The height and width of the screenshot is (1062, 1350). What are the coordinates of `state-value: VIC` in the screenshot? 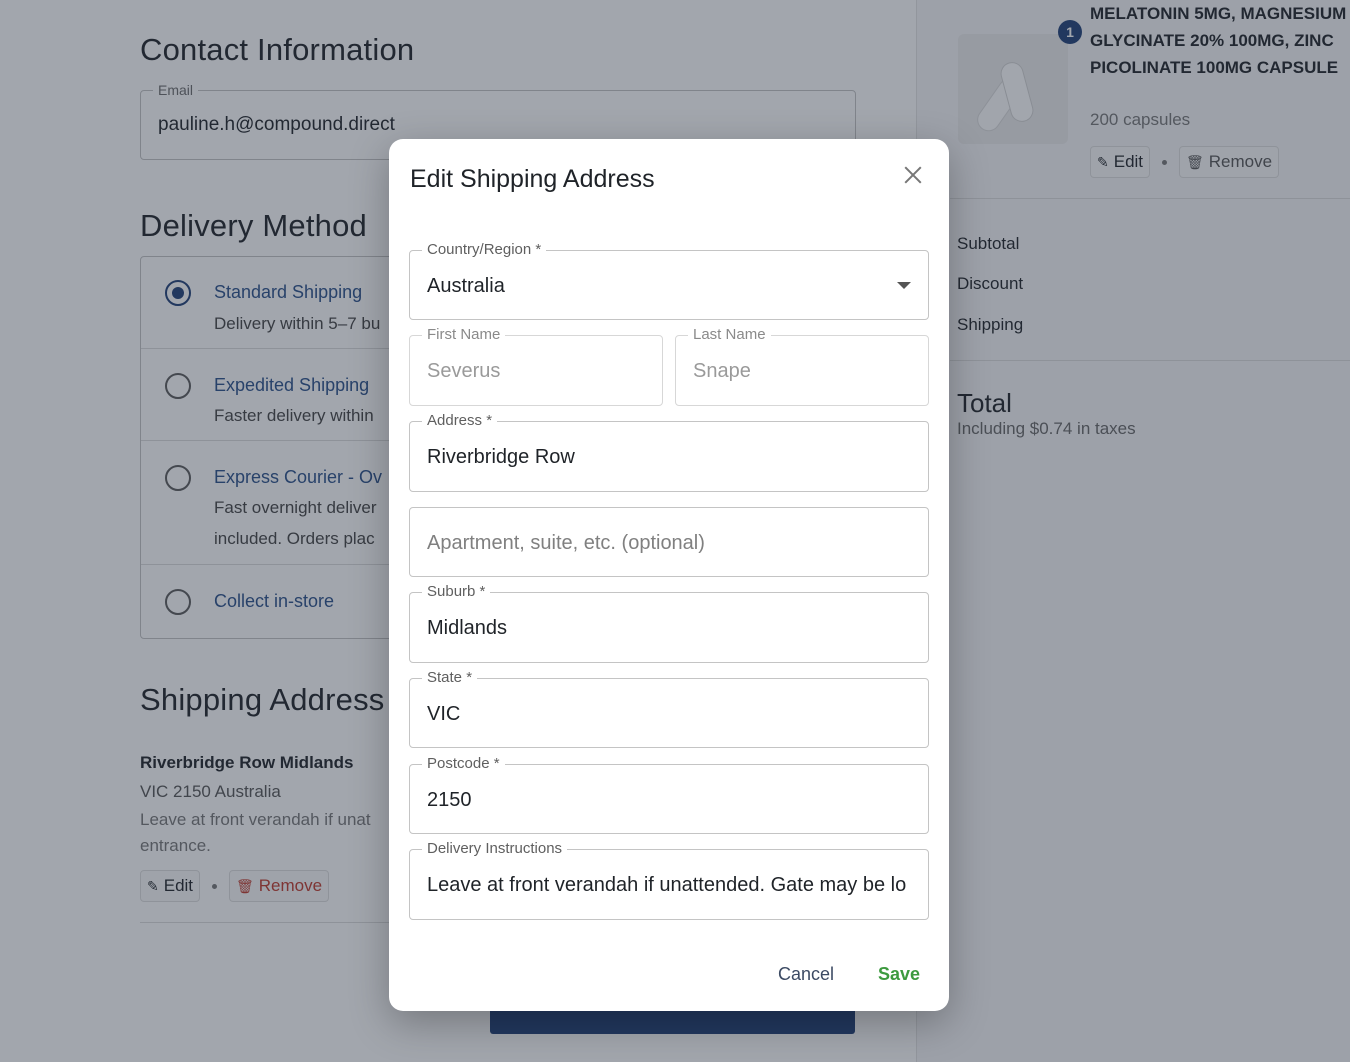 It's located at (444, 714).